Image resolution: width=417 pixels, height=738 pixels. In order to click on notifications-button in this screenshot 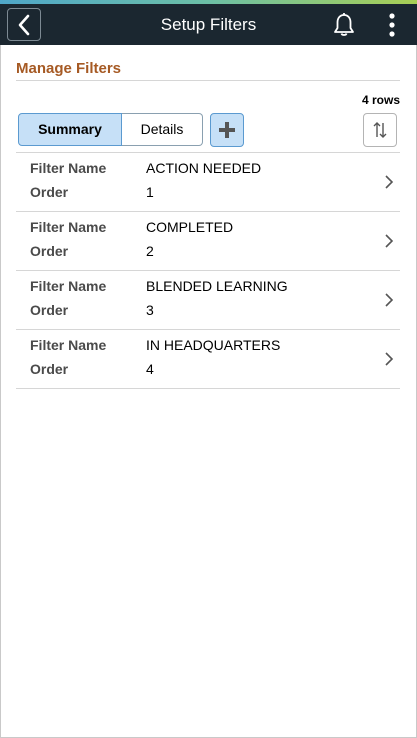, I will do `click(344, 25)`.